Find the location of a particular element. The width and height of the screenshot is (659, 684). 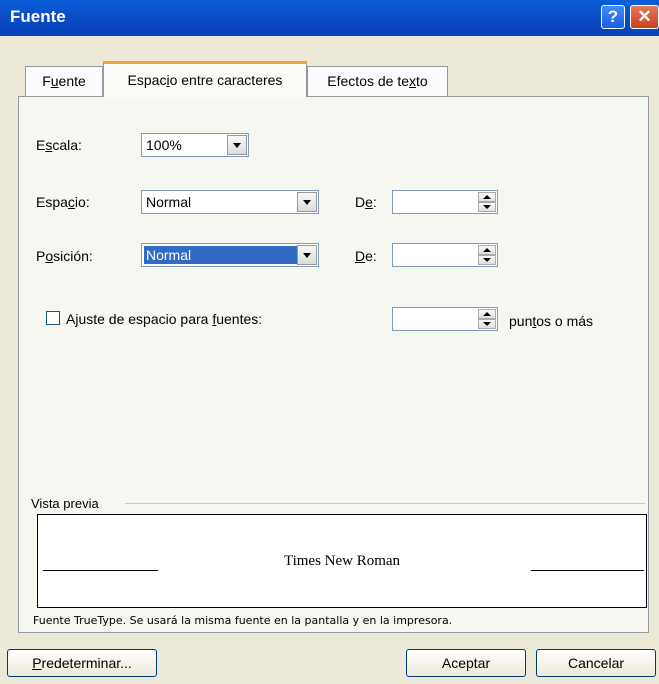

window-title: Fuente is located at coordinates (38, 16).